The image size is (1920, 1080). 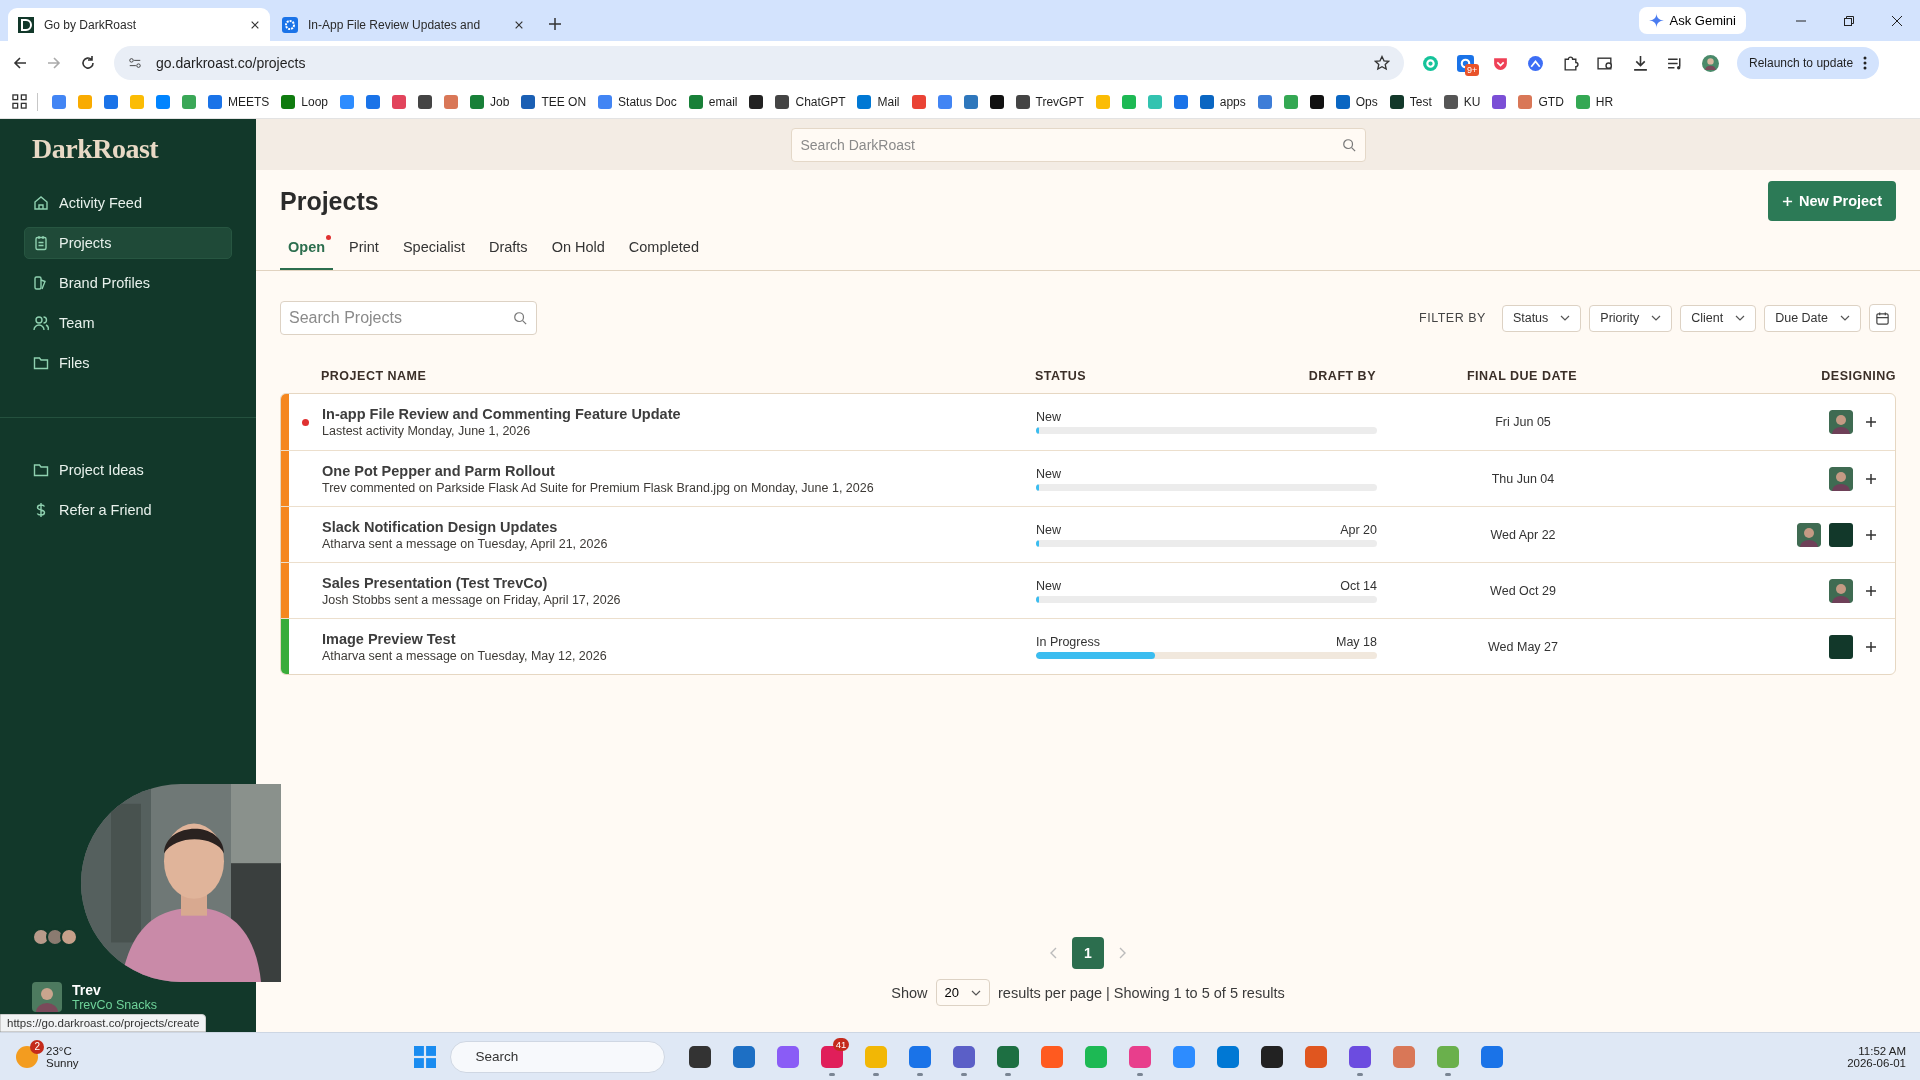 What do you see at coordinates (403, 24) in the screenshot?
I see `browser-tab: In-App File Review Updates and` at bounding box center [403, 24].